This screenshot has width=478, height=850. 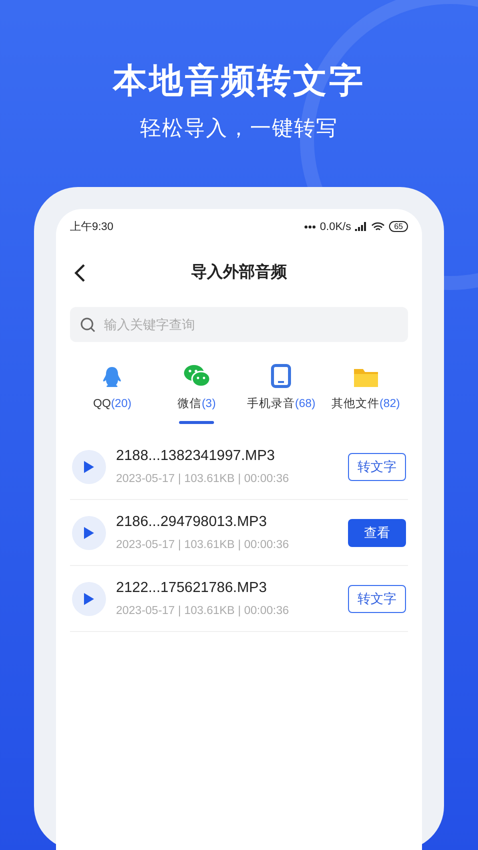 What do you see at coordinates (196, 393) in the screenshot?
I see `source-tab: 微信(3)` at bounding box center [196, 393].